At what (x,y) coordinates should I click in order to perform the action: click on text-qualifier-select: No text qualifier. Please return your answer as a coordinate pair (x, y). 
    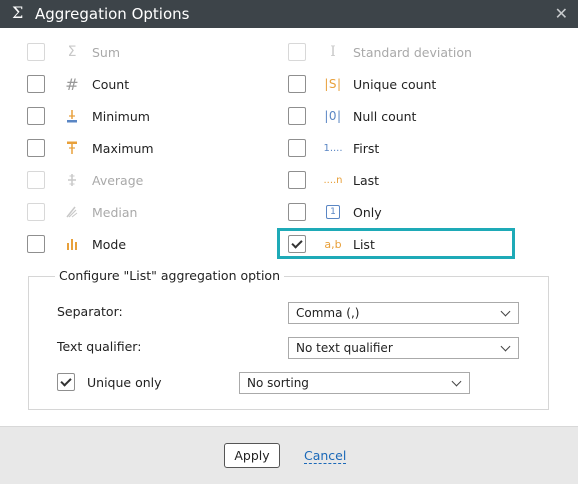
    Looking at the image, I should click on (403, 348).